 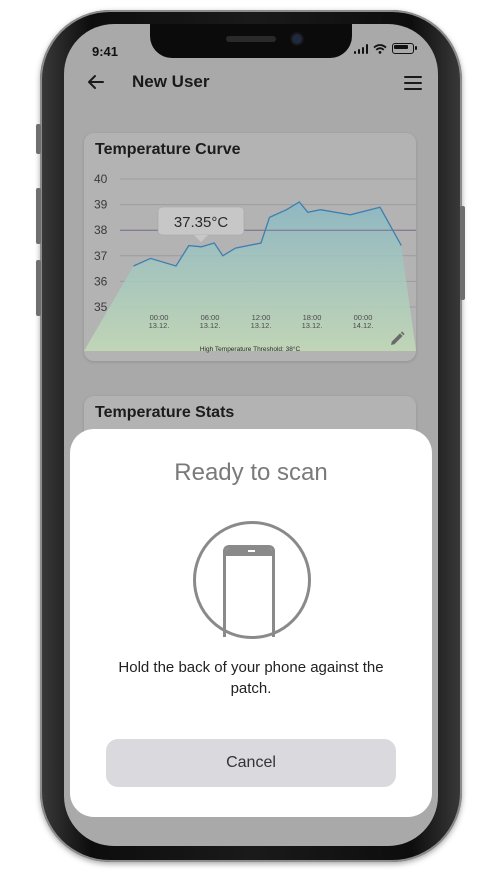 I want to click on battery-icon, so click(x=404, y=48).